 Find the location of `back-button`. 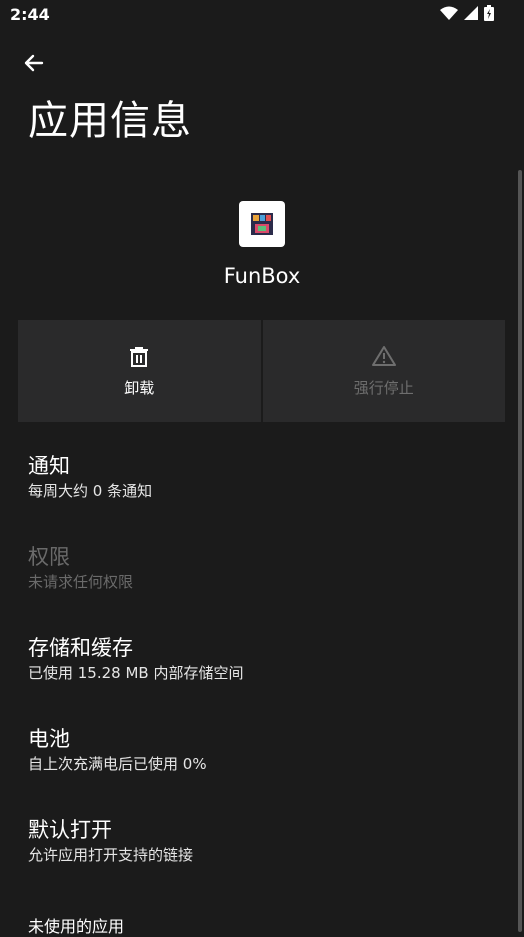

back-button is located at coordinates (33, 63).